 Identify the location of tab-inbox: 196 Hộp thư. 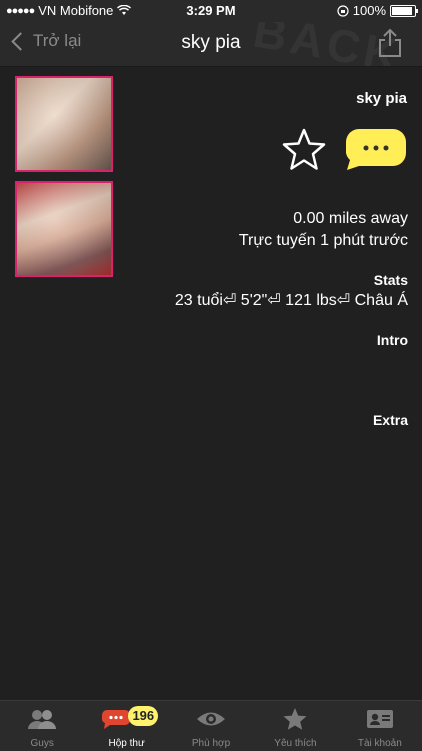
(126, 726).